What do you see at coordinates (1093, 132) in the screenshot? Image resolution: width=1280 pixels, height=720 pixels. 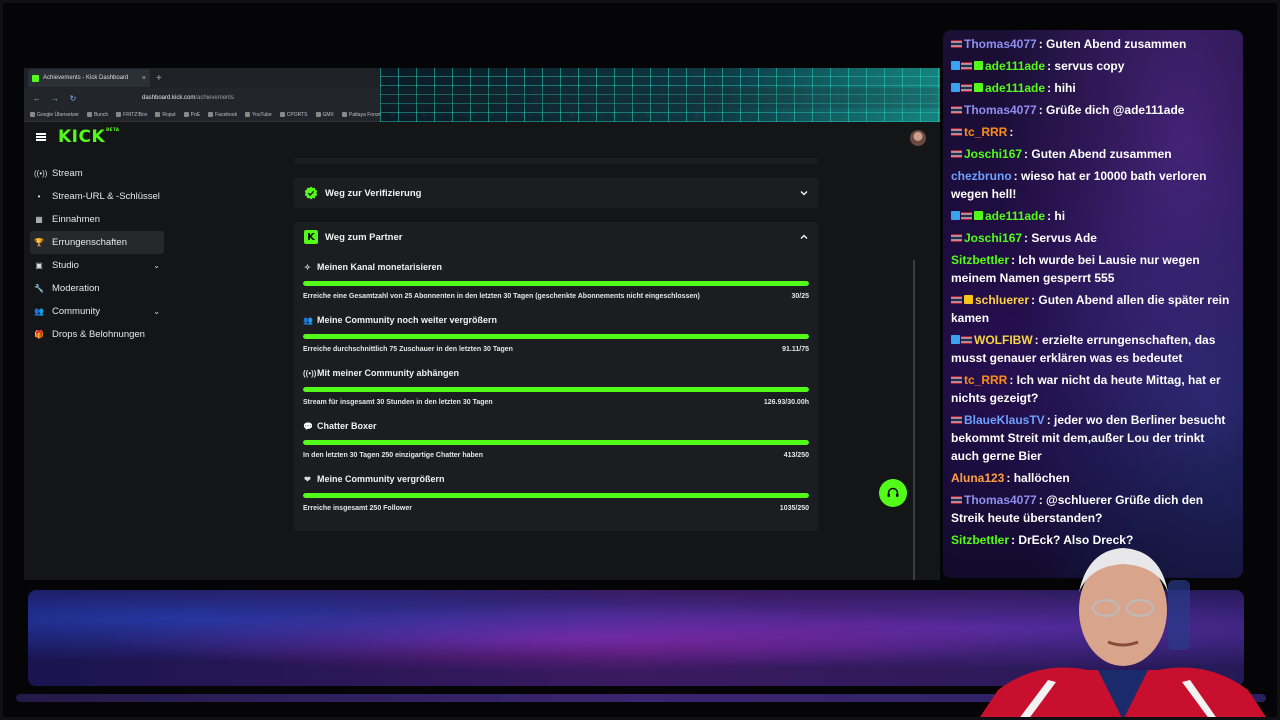 I see `chat-message: tc_RRR:` at bounding box center [1093, 132].